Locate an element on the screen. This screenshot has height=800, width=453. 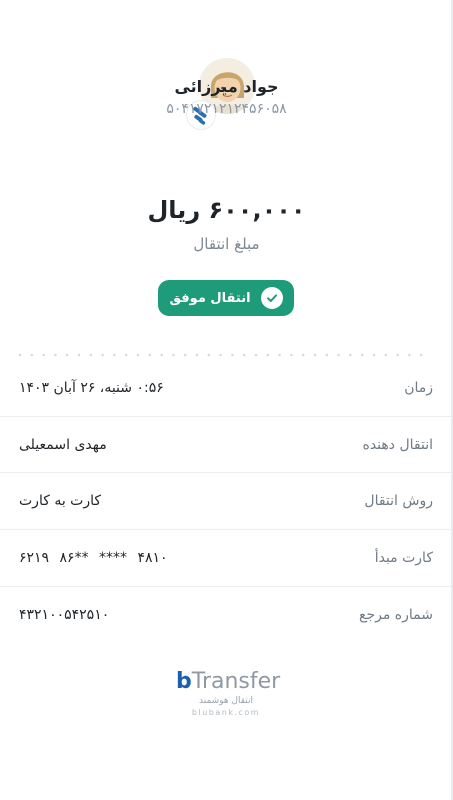
detail-row-time: زمان ۰:۵۶ شنبه، ۲۶ آبان ۱۴۰۳ is located at coordinates (225, 388).